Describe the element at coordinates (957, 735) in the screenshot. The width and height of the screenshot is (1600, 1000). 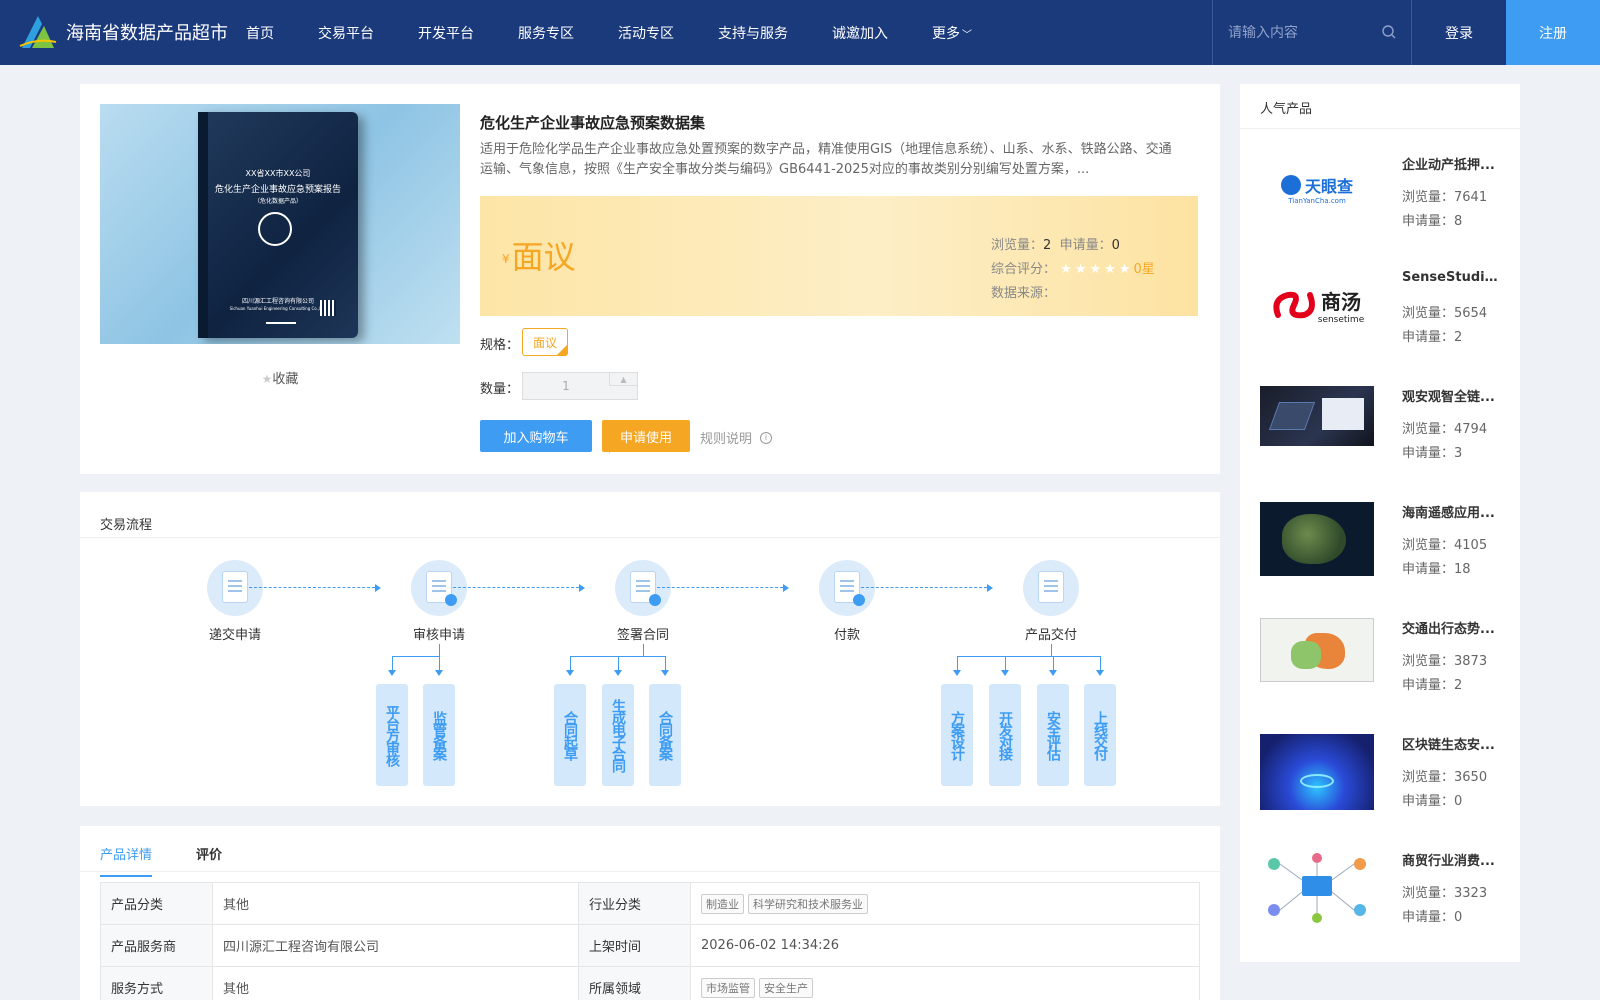
I see `substep-solution-design: 方案设计` at that location.